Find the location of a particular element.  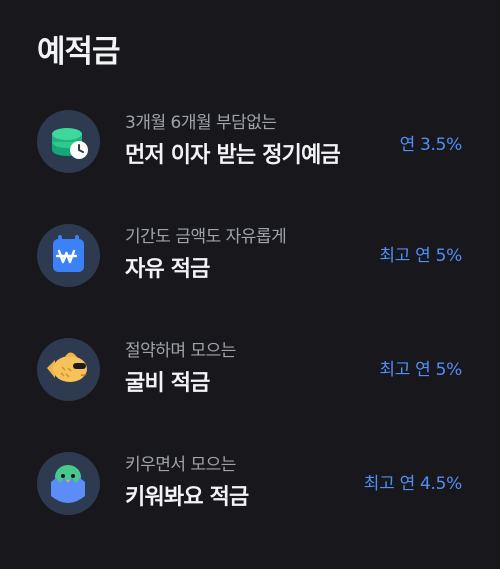

hatching-egg-icon is located at coordinates (68, 483).